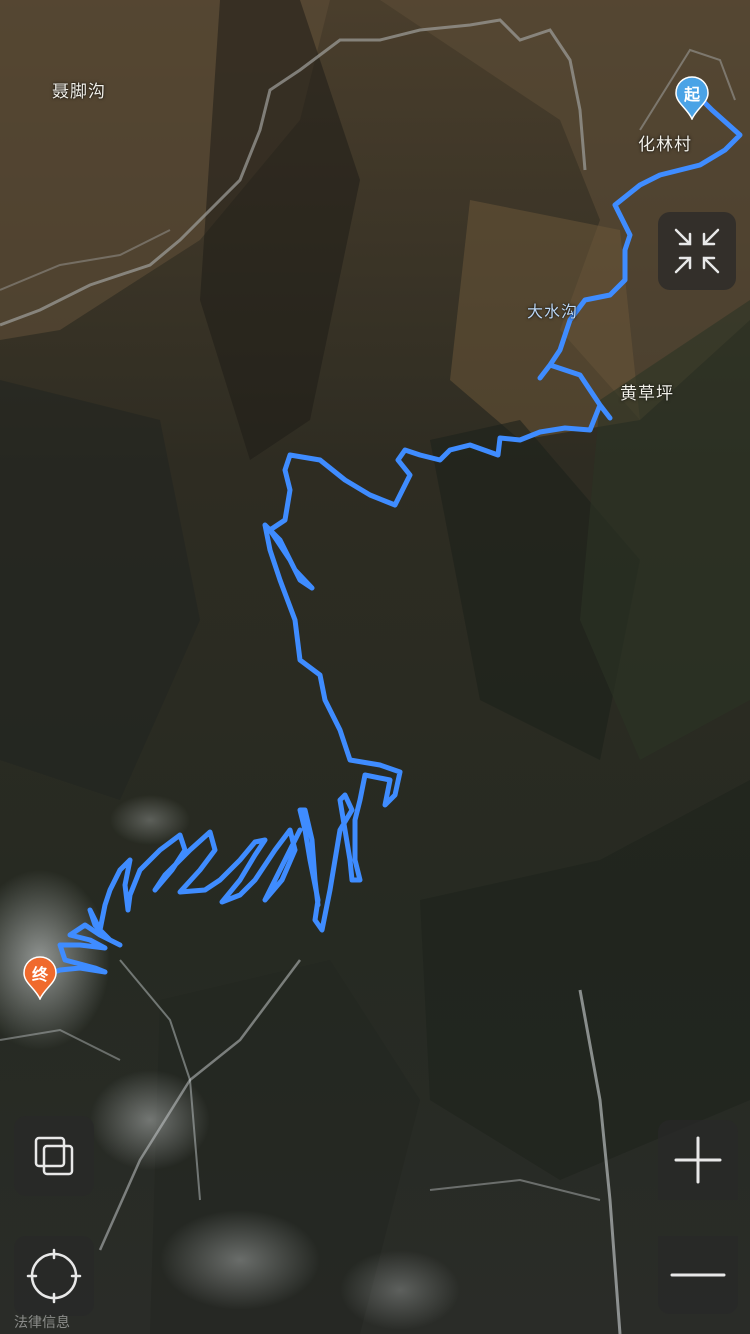  I want to click on crosshair-icon, so click(54, 1276).